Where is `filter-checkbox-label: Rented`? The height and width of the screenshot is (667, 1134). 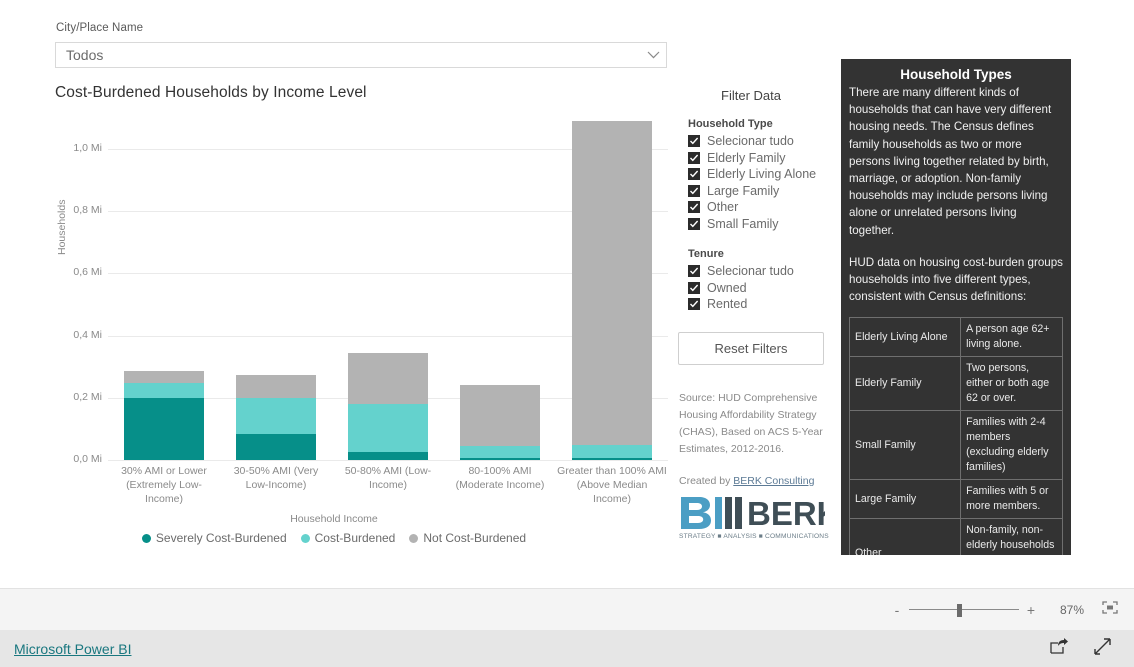
filter-checkbox-label: Rented is located at coordinates (727, 304).